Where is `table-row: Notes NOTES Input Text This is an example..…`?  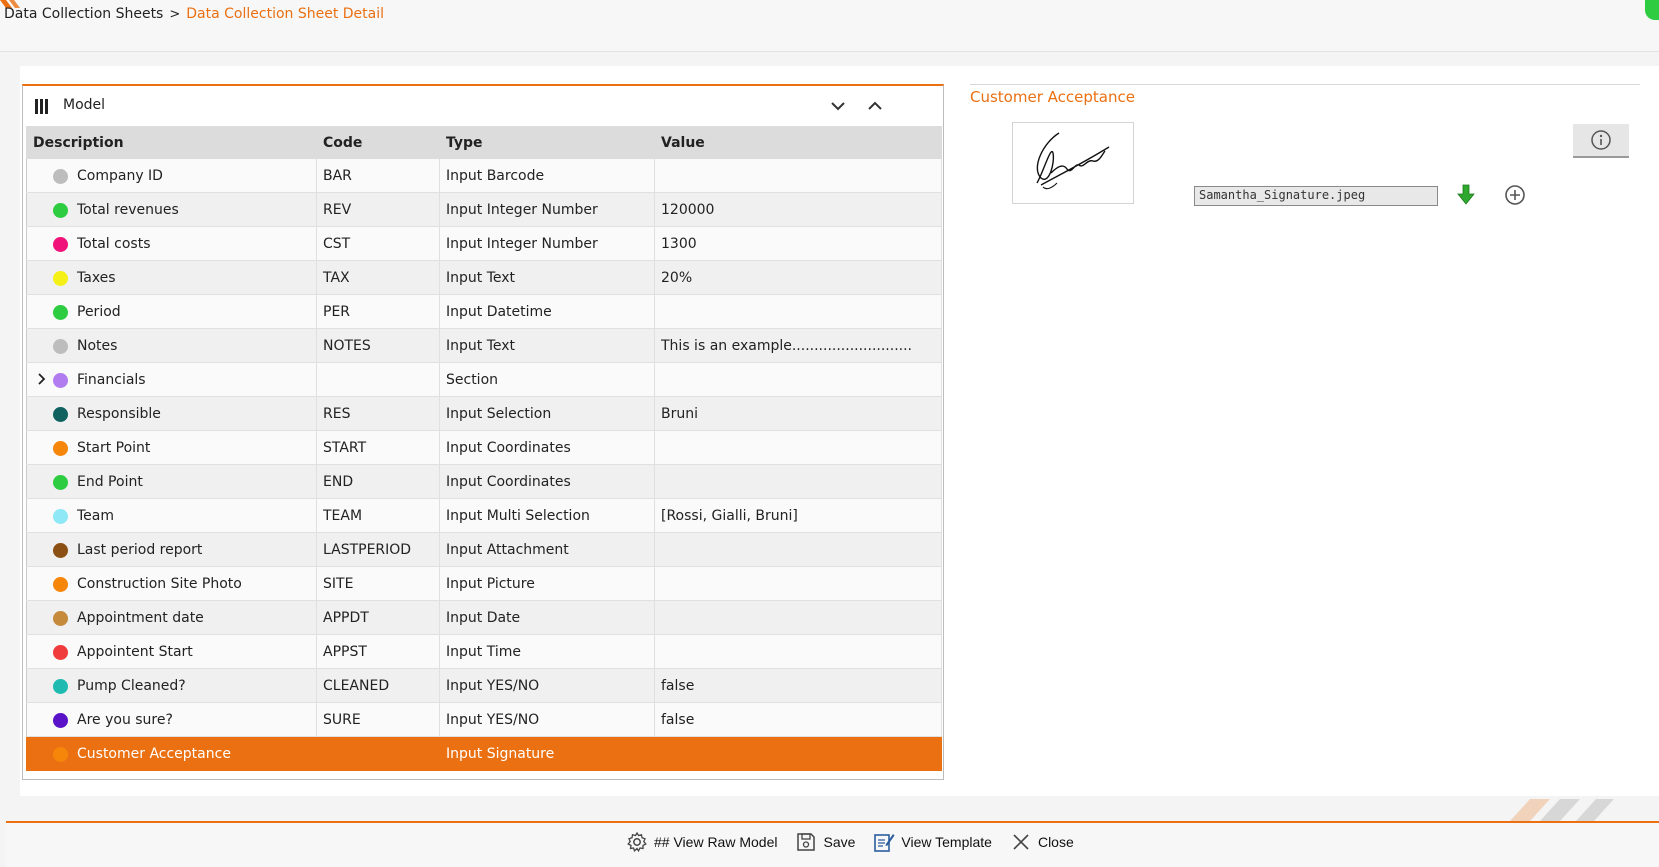
table-row: Notes NOTES Input Text This is an example..… is located at coordinates (484, 345).